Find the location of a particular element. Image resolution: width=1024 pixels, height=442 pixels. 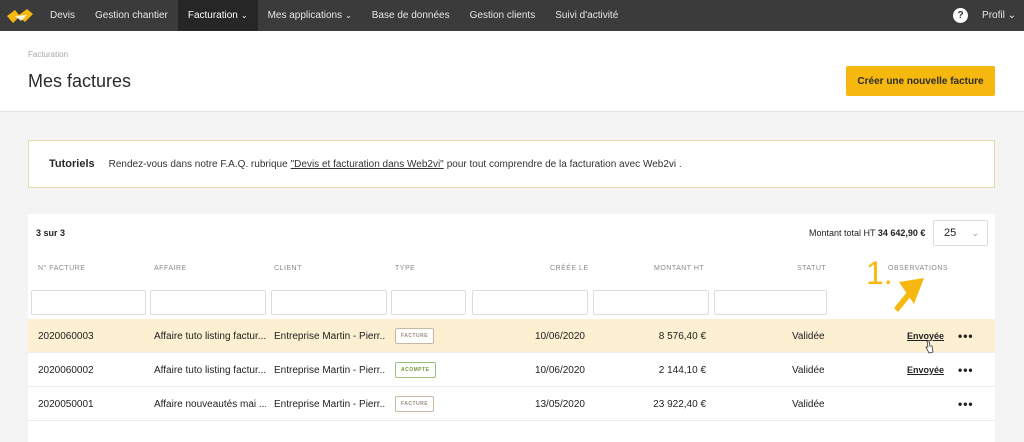

nav-item-facturation: Facturation ⌄ is located at coordinates (217, 15).